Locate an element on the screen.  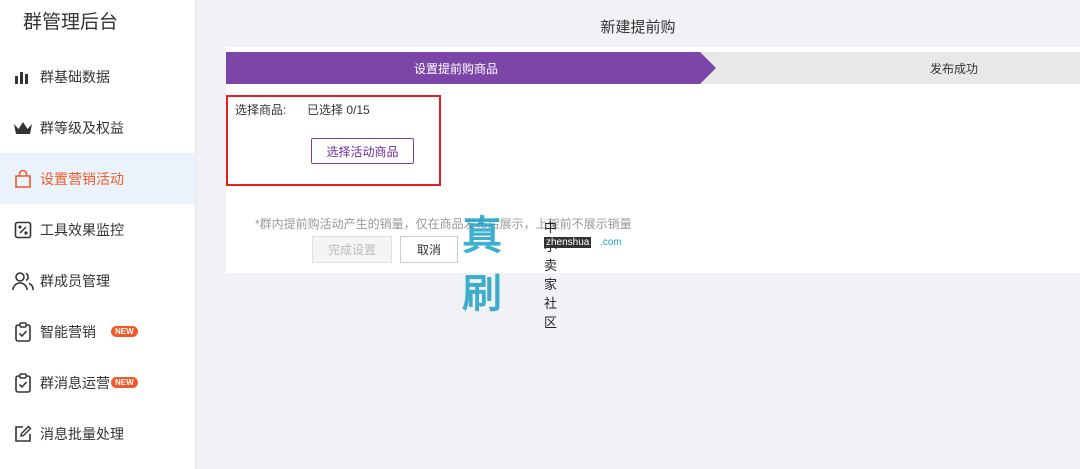
sidebar-item-message-ops: 群消息运营 NEW is located at coordinates (97, 382).